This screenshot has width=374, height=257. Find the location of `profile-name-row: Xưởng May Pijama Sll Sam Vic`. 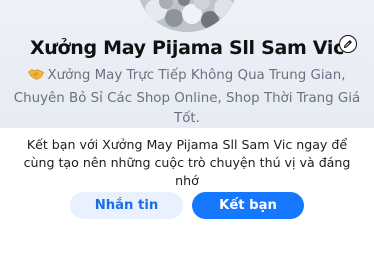

profile-name-row: Xưởng May Pijama Sll Sam Vic is located at coordinates (187, 48).